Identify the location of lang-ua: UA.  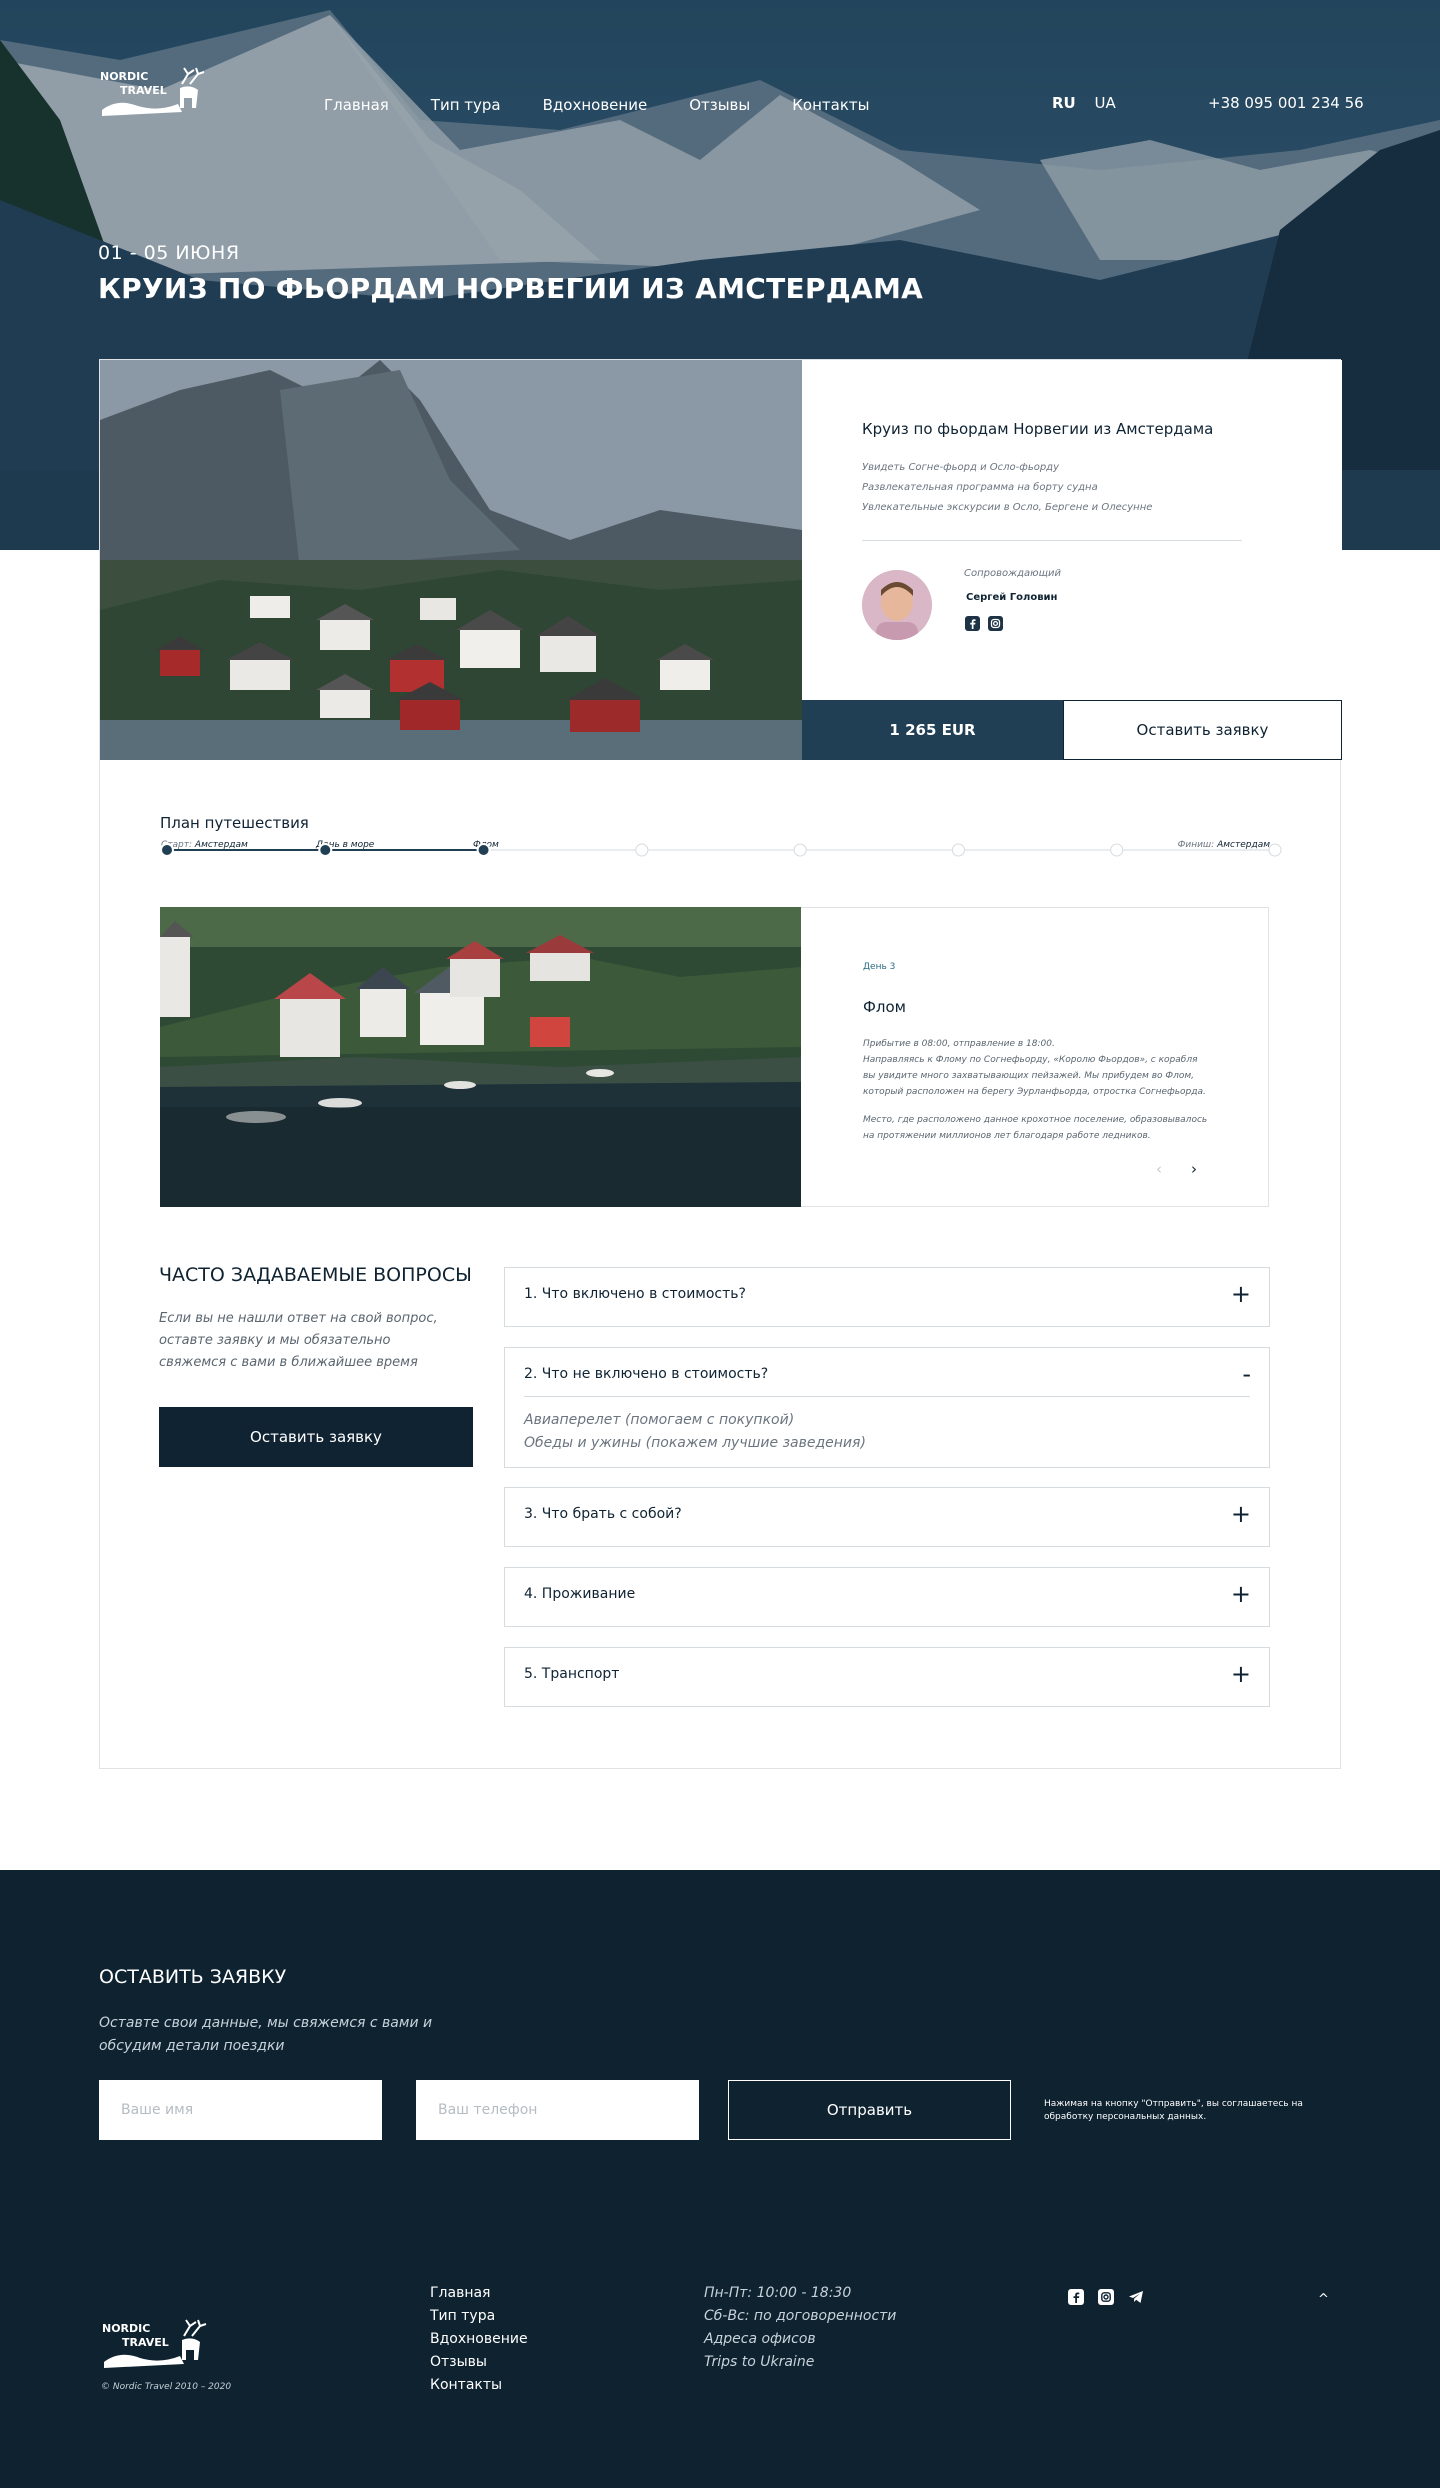
(1105, 103).